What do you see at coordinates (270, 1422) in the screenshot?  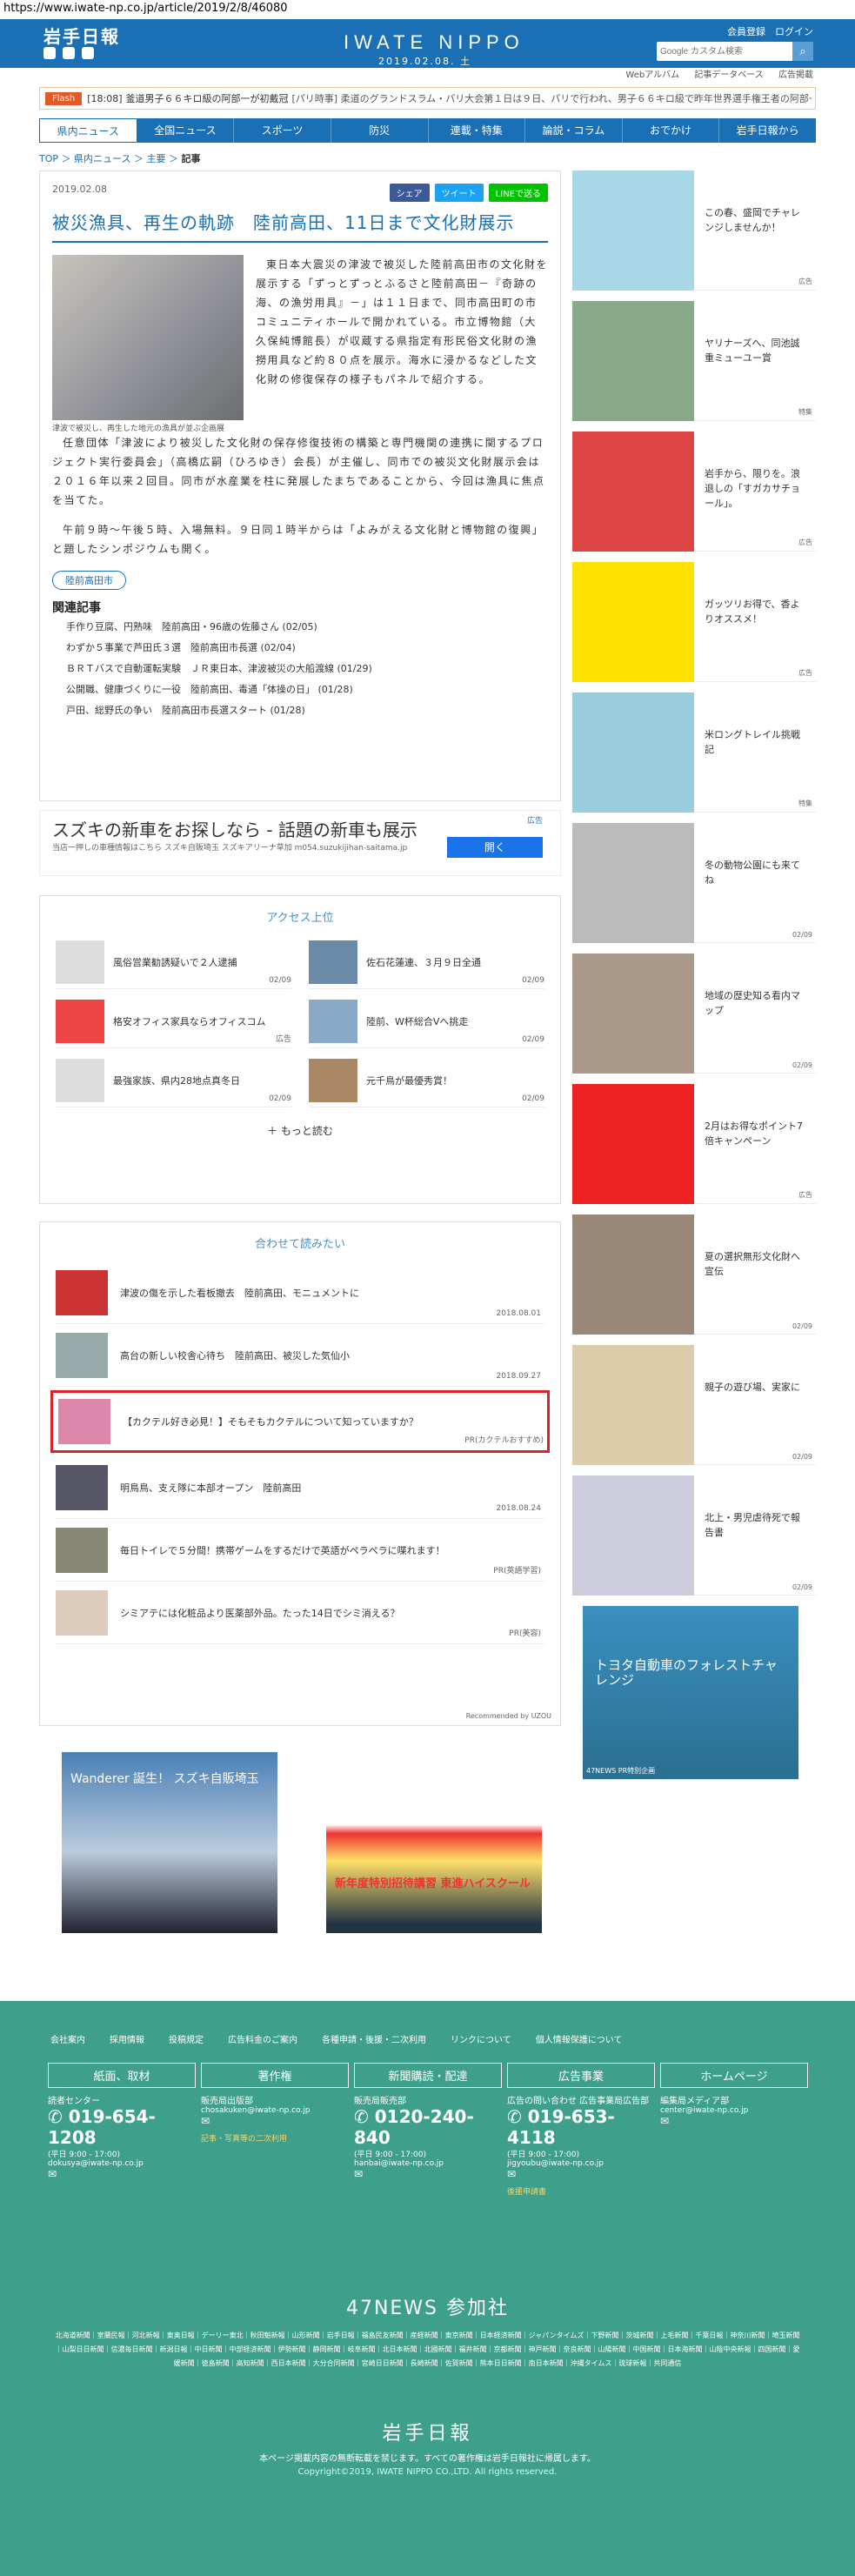 I see `item-title: 【カクテル好き必見！】そもそもカクテルについて知っていますか？` at bounding box center [270, 1422].